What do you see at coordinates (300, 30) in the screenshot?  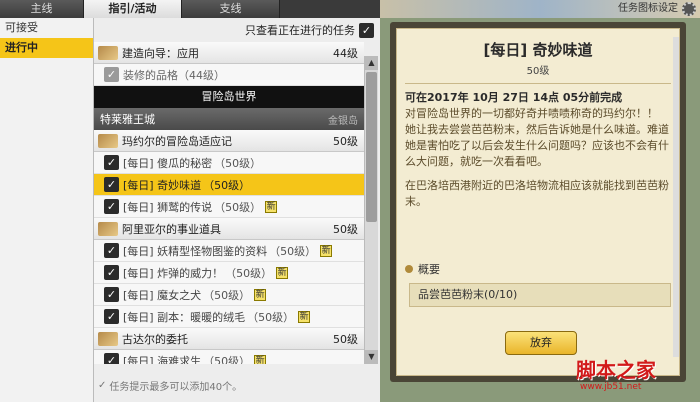 I see `filter-label: 只查看正在进行的任务` at bounding box center [300, 30].